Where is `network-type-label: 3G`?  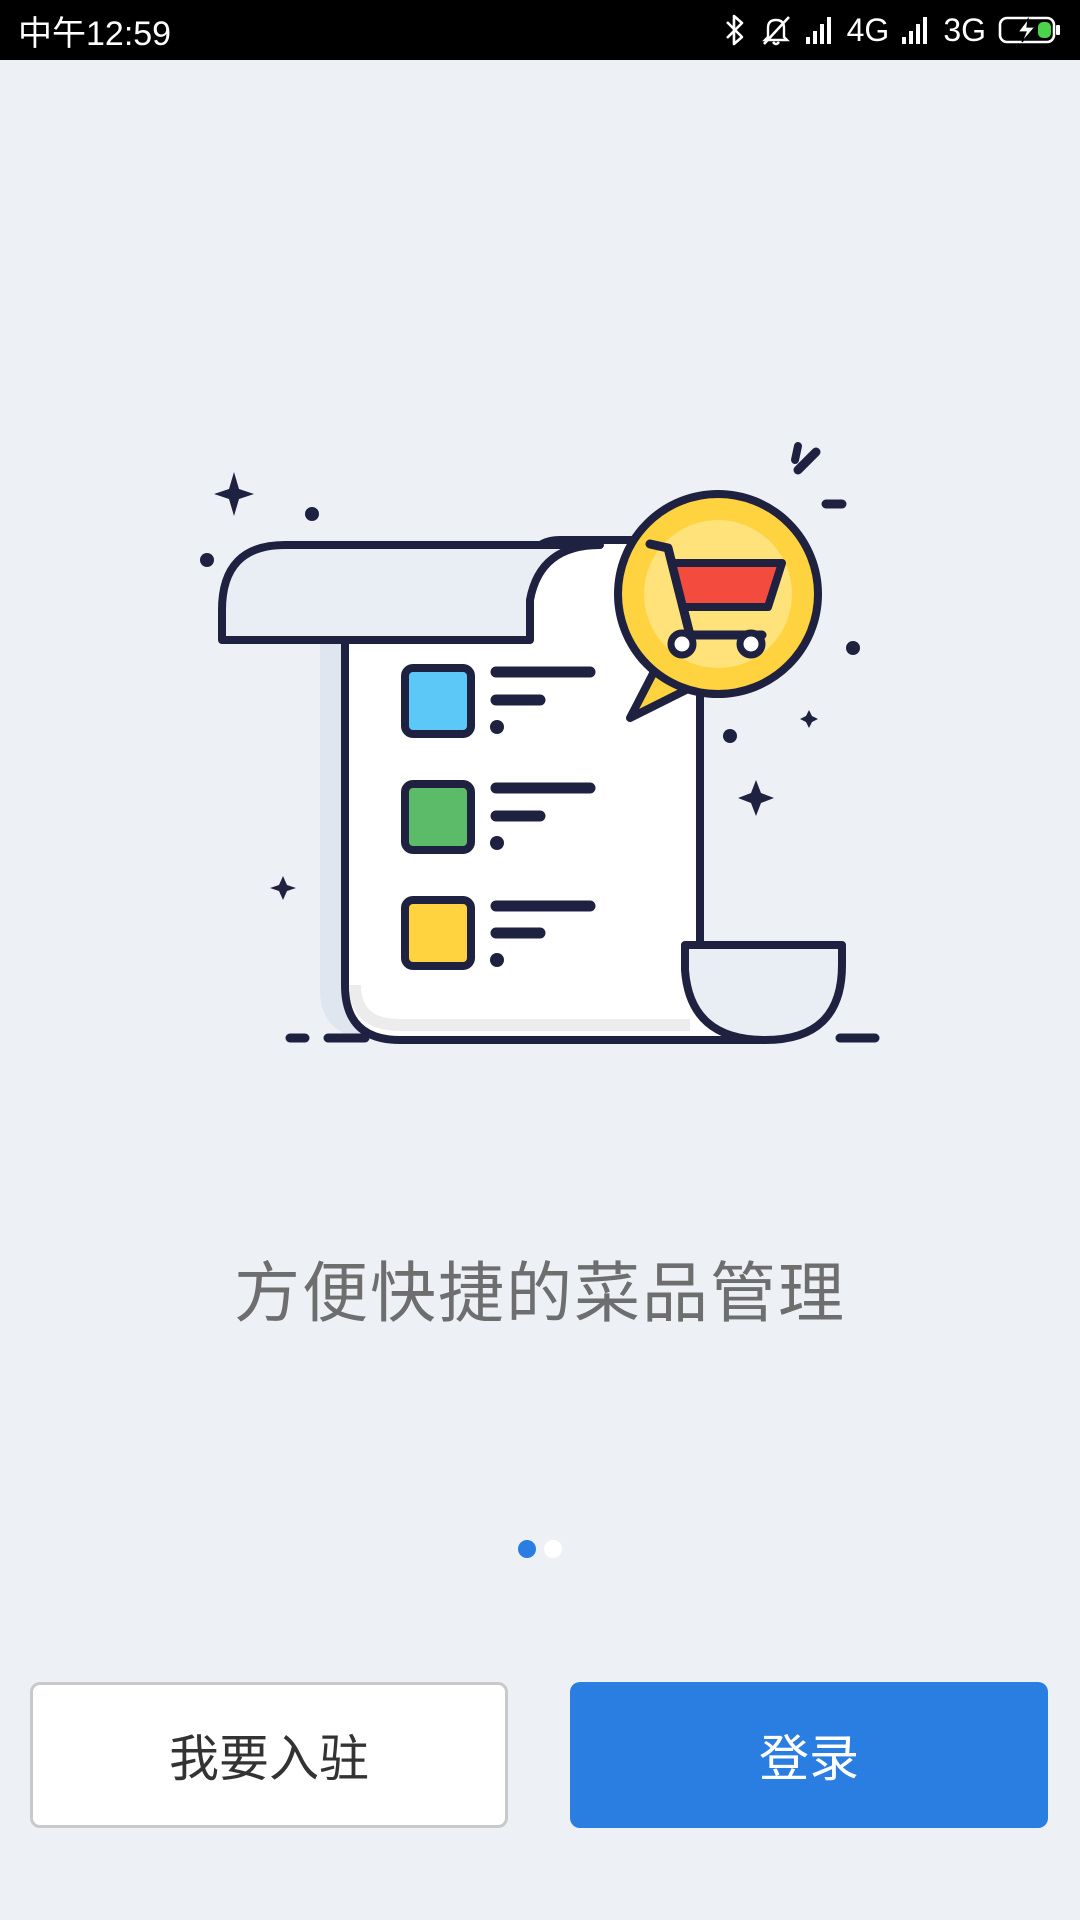 network-type-label: 3G is located at coordinates (964, 29).